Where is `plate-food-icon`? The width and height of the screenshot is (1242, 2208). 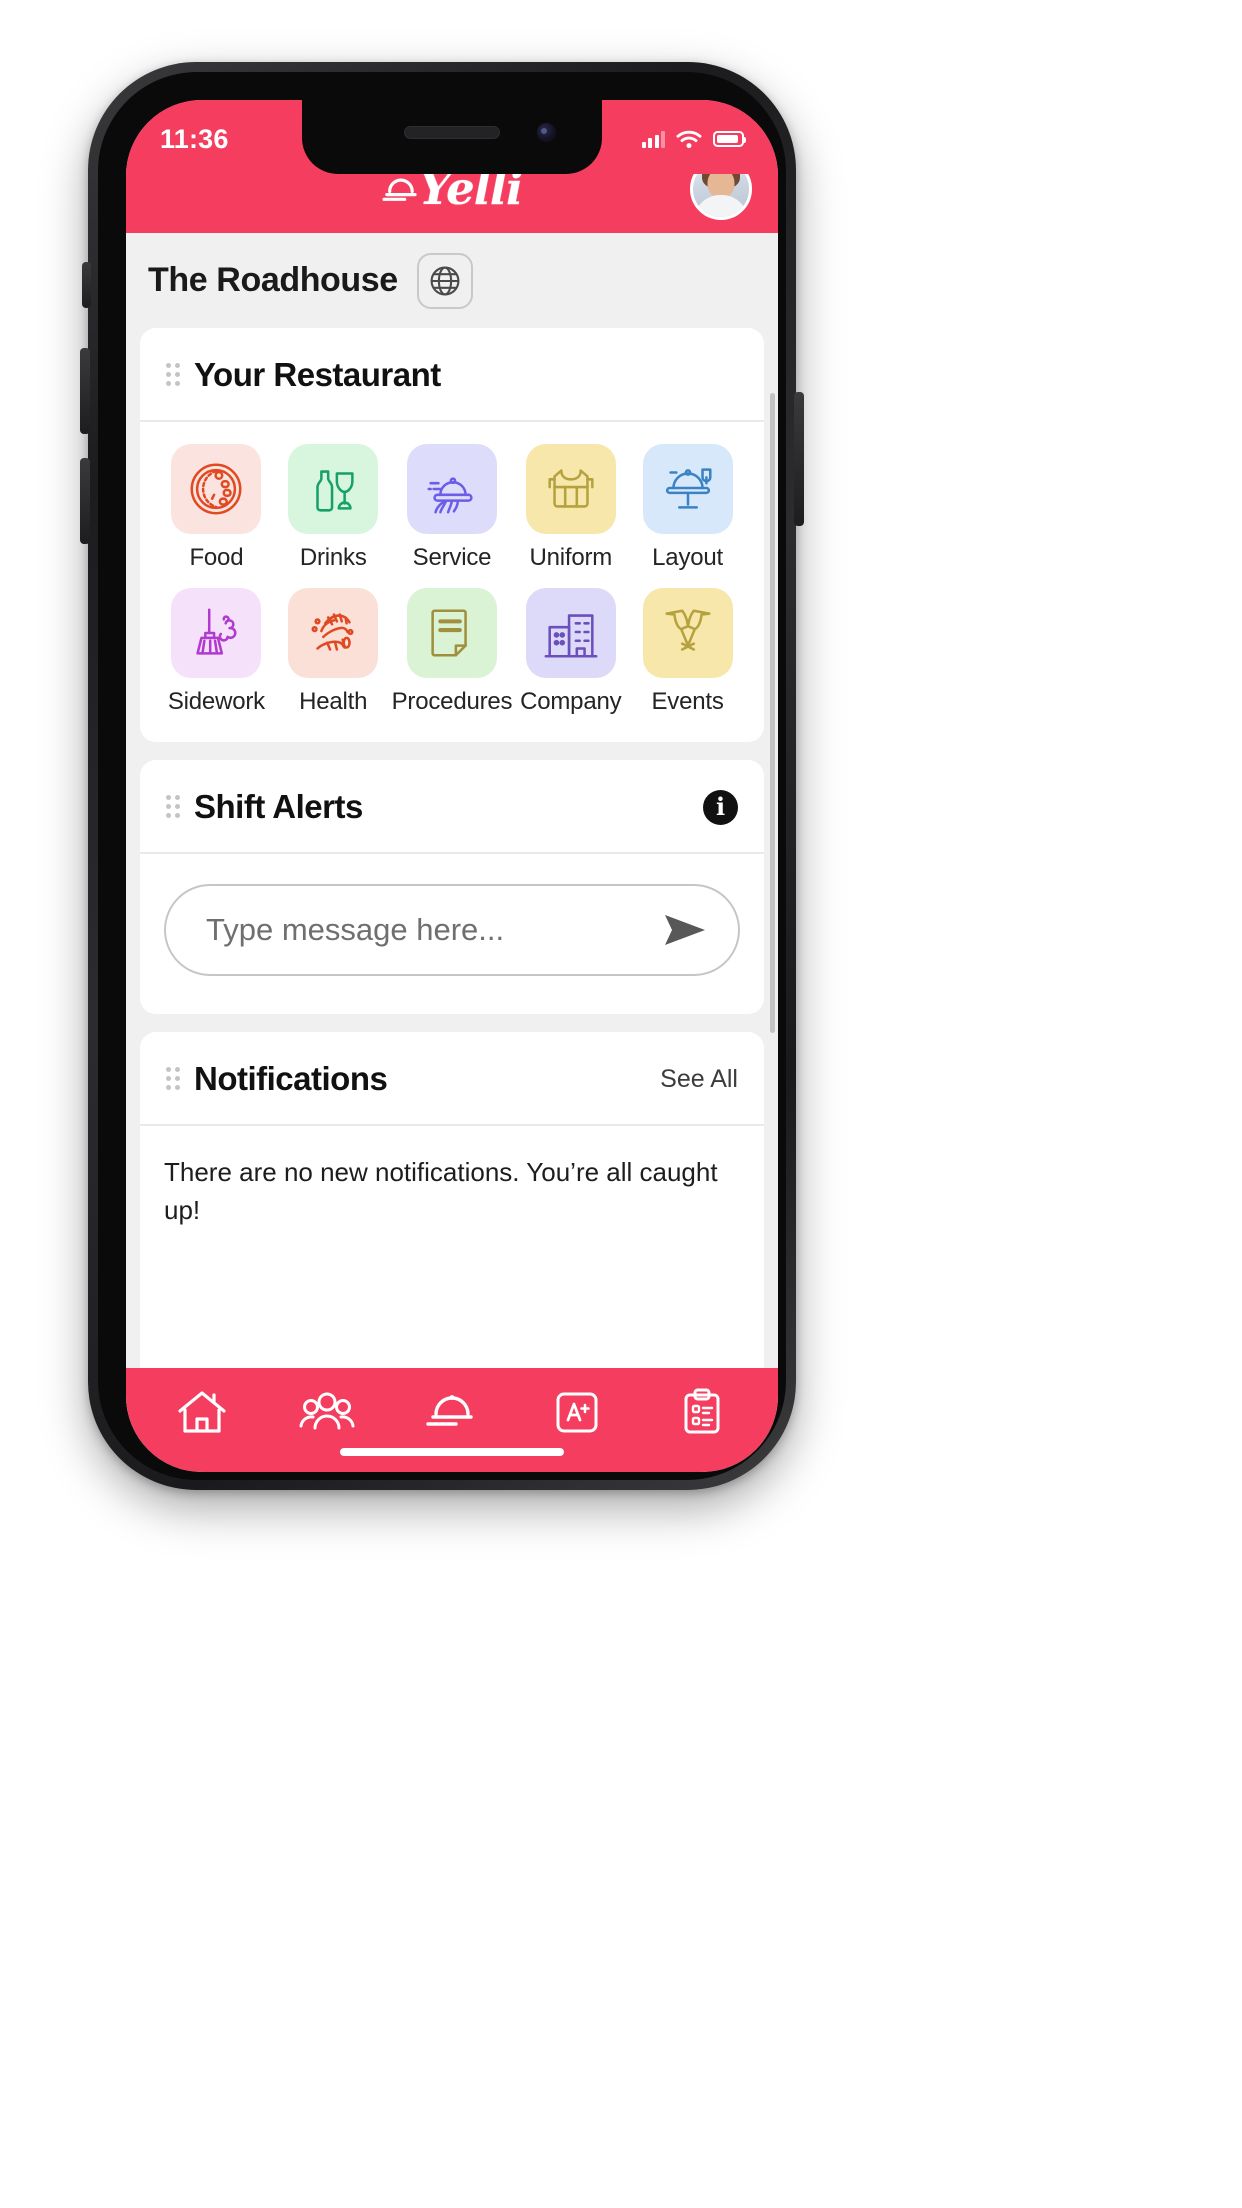 plate-food-icon is located at coordinates (216, 489).